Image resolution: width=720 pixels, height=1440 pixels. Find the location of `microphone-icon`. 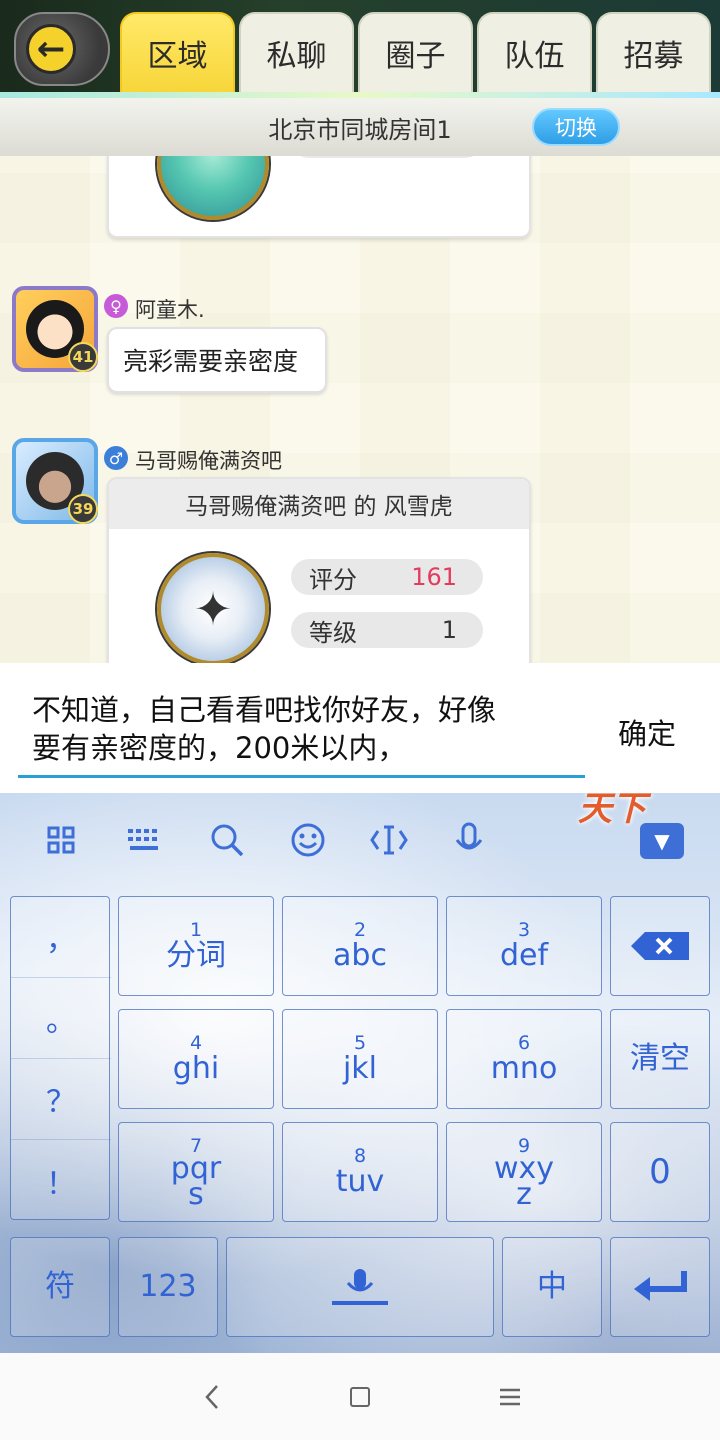

microphone-icon is located at coordinates (469, 840).